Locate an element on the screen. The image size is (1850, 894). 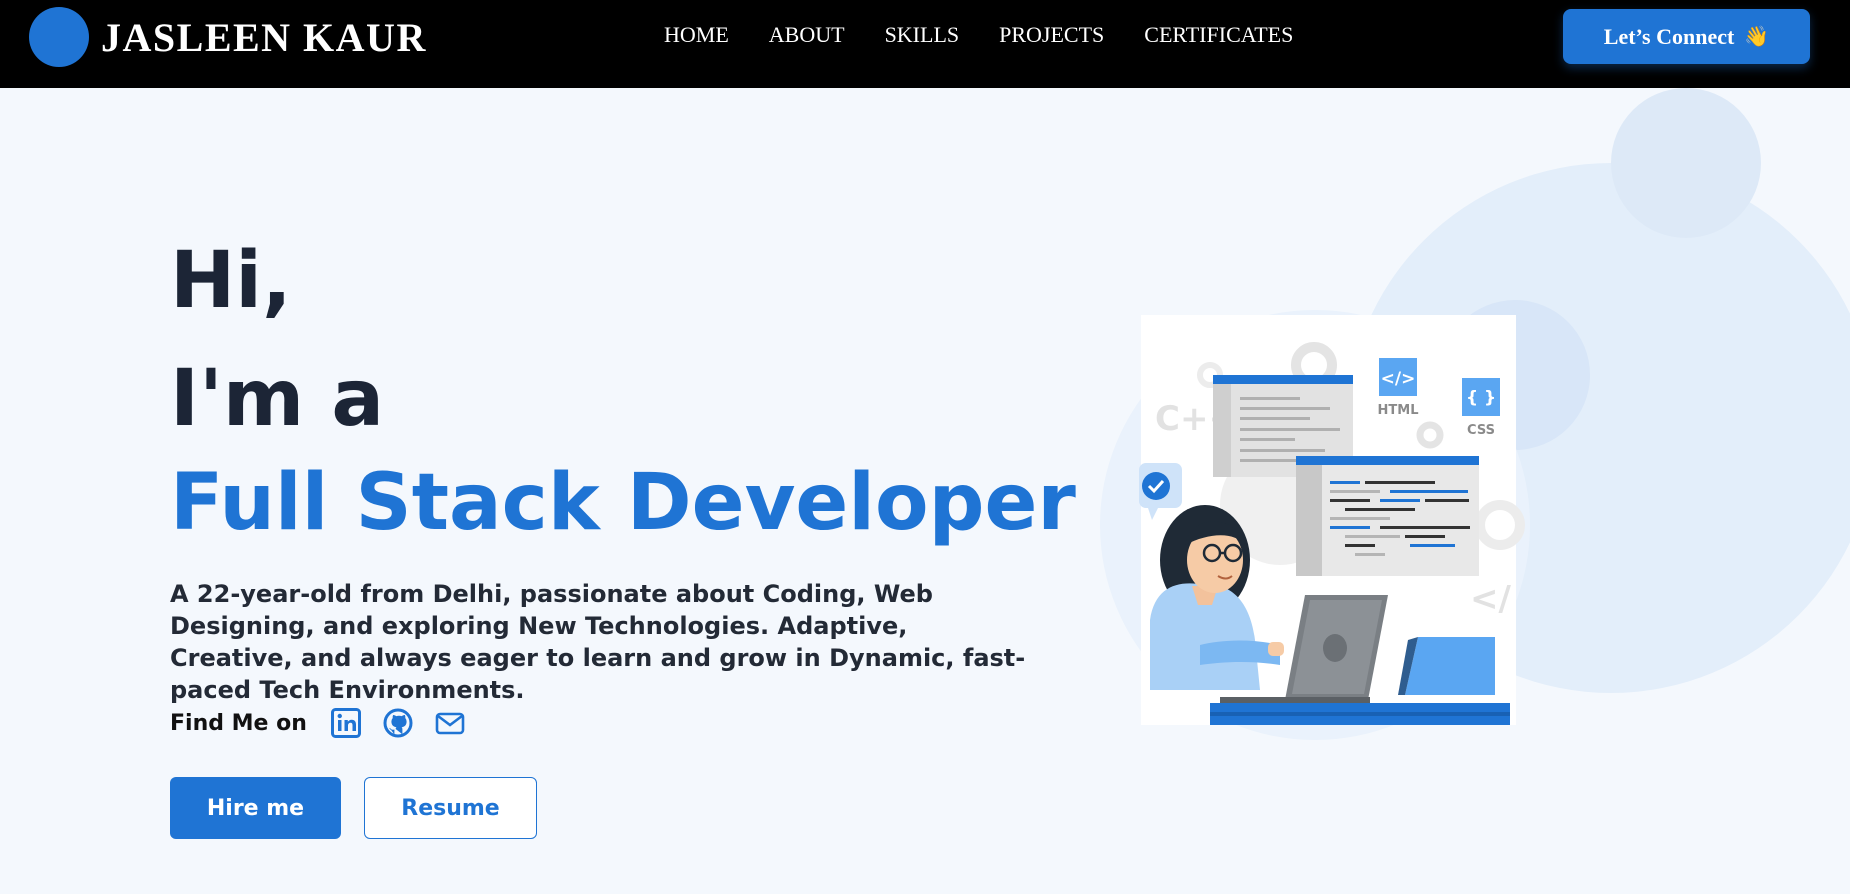
check-icon is located at coordinates (1156, 486).